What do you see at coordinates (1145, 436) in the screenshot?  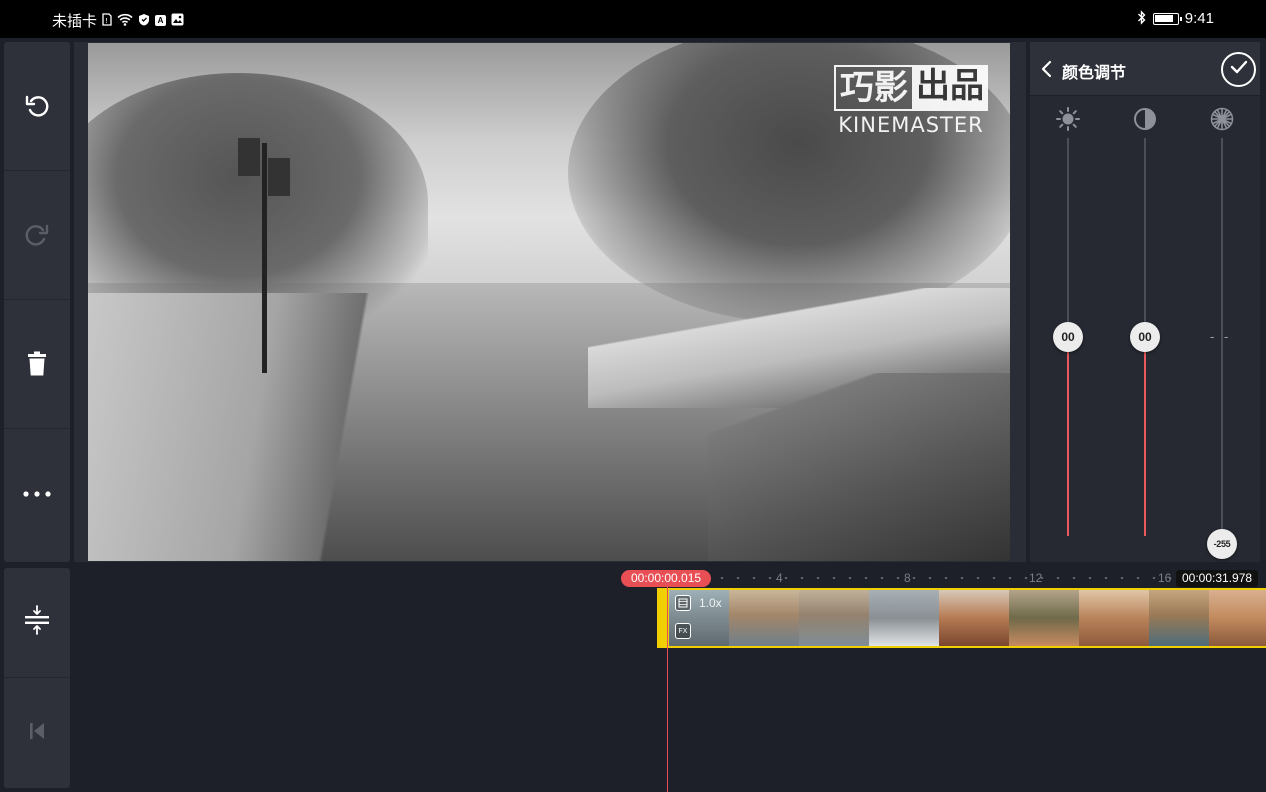 I see `contrast-slider-fill` at bounding box center [1145, 436].